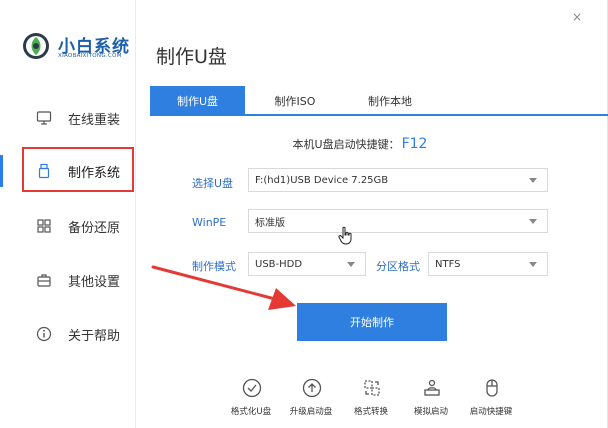  I want to click on sidebar-item-backup-restore: 备份还原, so click(68, 226).